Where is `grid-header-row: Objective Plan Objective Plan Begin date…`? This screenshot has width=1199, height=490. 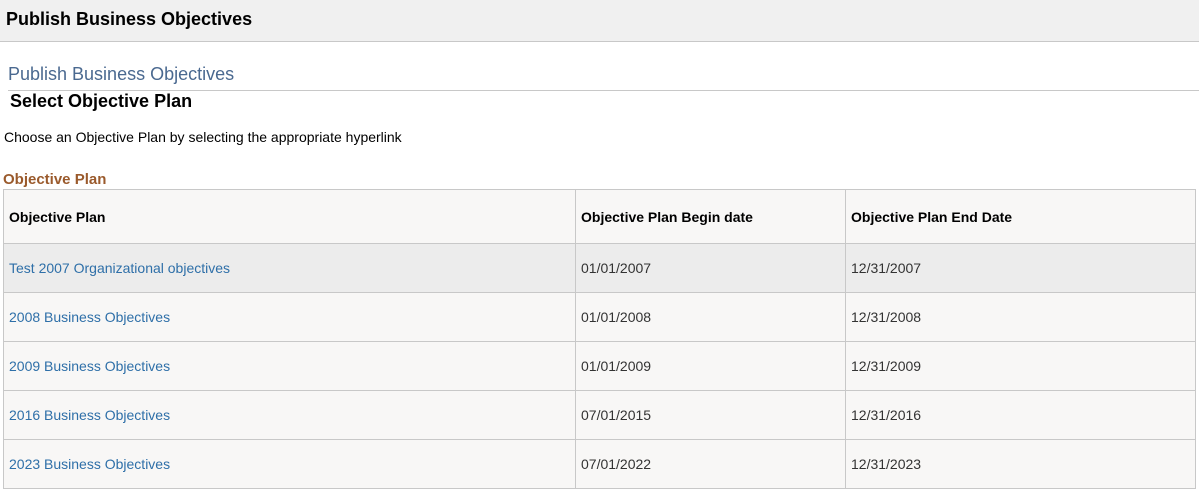 grid-header-row: Objective Plan Objective Plan Begin date… is located at coordinates (599, 216).